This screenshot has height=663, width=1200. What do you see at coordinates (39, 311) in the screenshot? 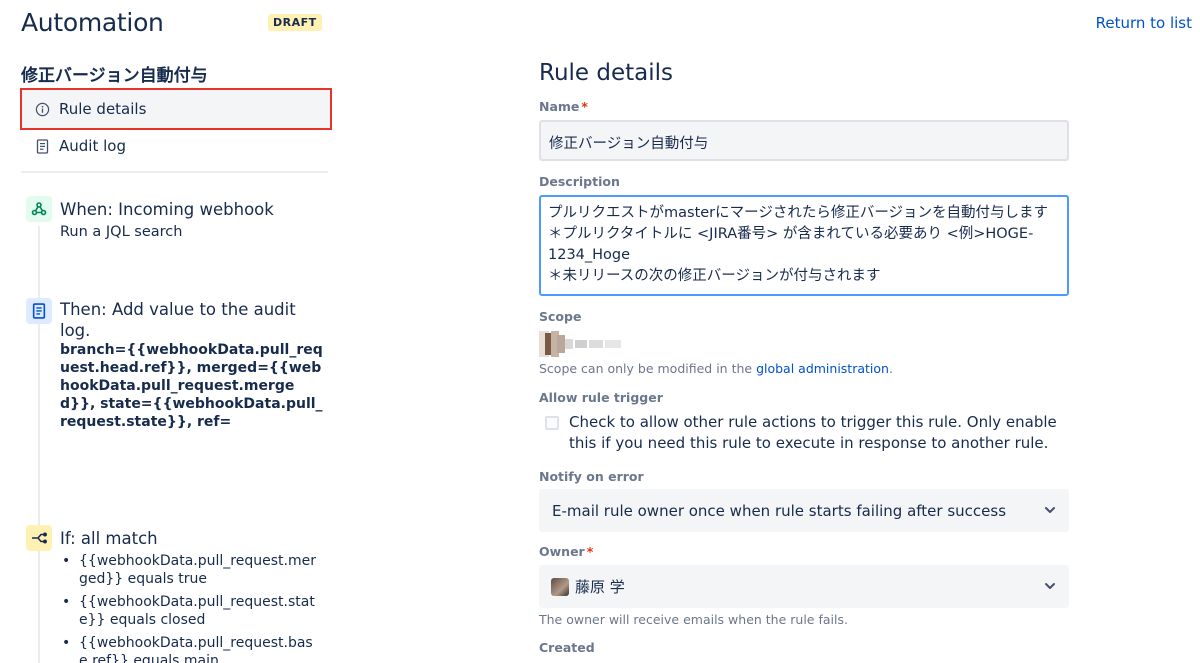
I see `audit-log-icon` at bounding box center [39, 311].